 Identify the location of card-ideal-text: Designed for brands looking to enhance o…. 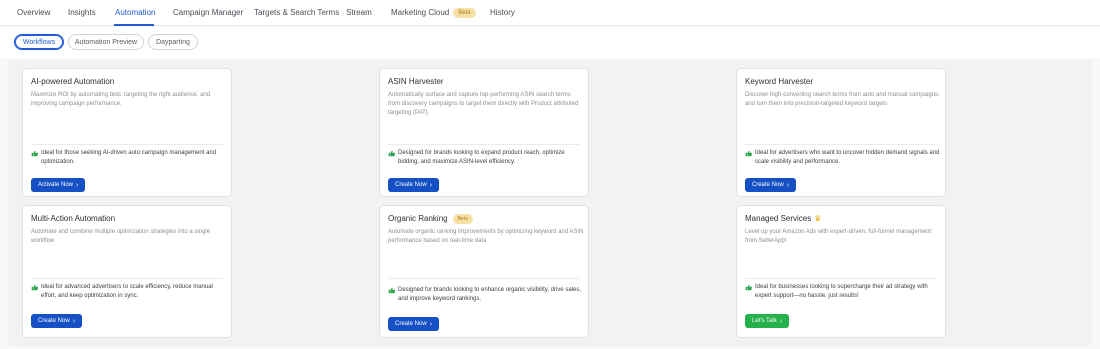
(489, 294).